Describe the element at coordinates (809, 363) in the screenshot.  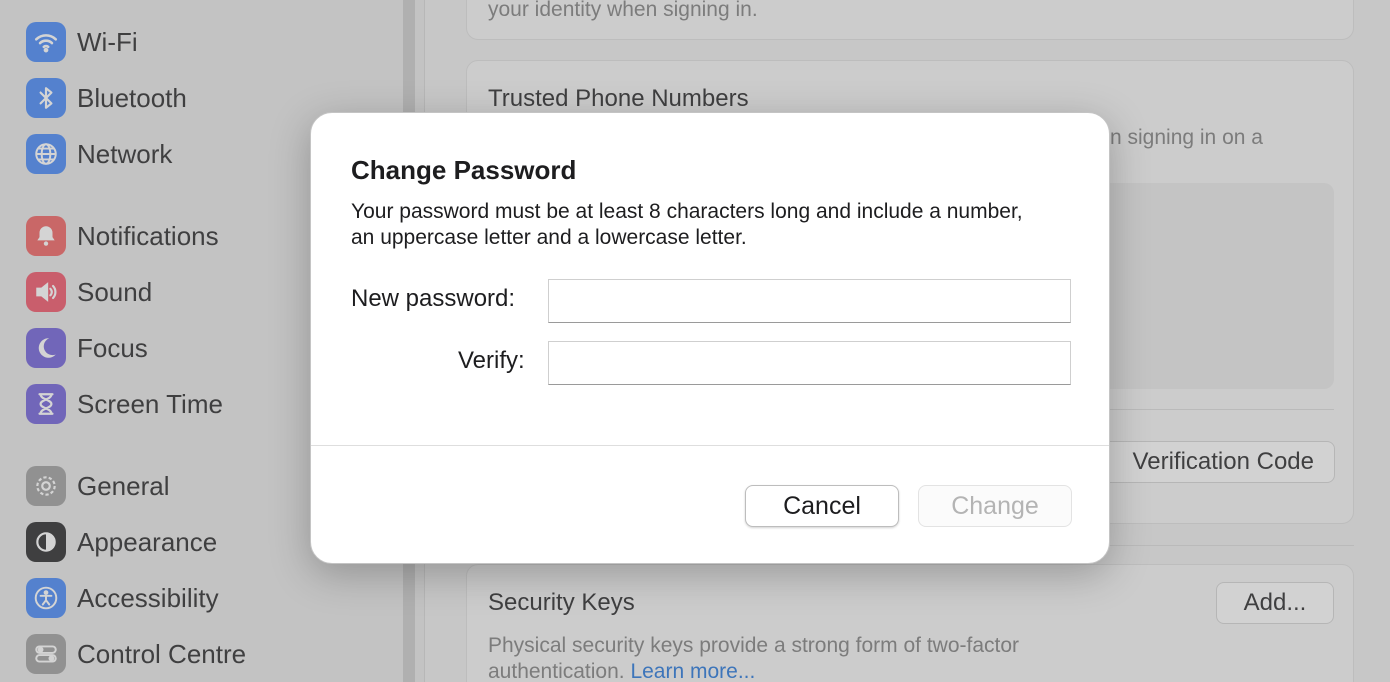
I see `verify-password-field` at that location.